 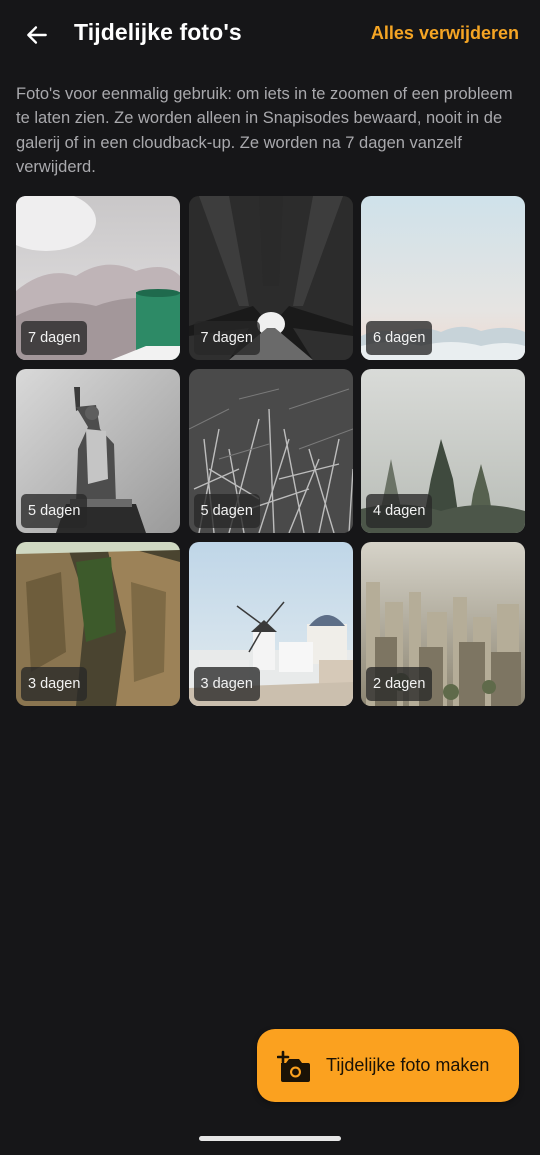 I want to click on fab-label: Tijdelijke foto maken, so click(x=408, y=1065).